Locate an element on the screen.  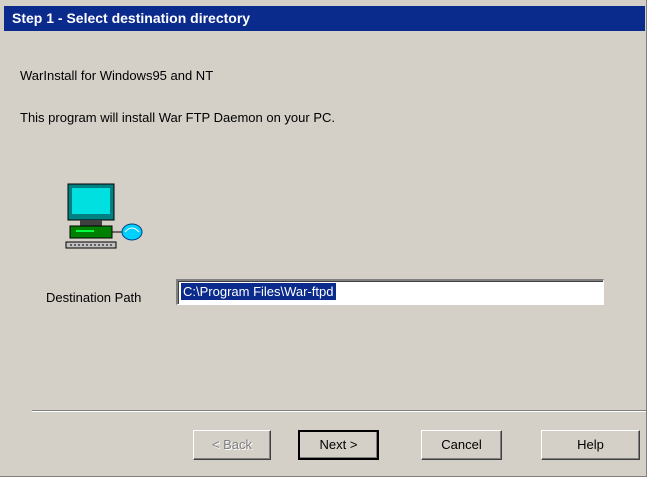
installer-name-text: WarInstall for Windows95 and NT is located at coordinates (117, 75).